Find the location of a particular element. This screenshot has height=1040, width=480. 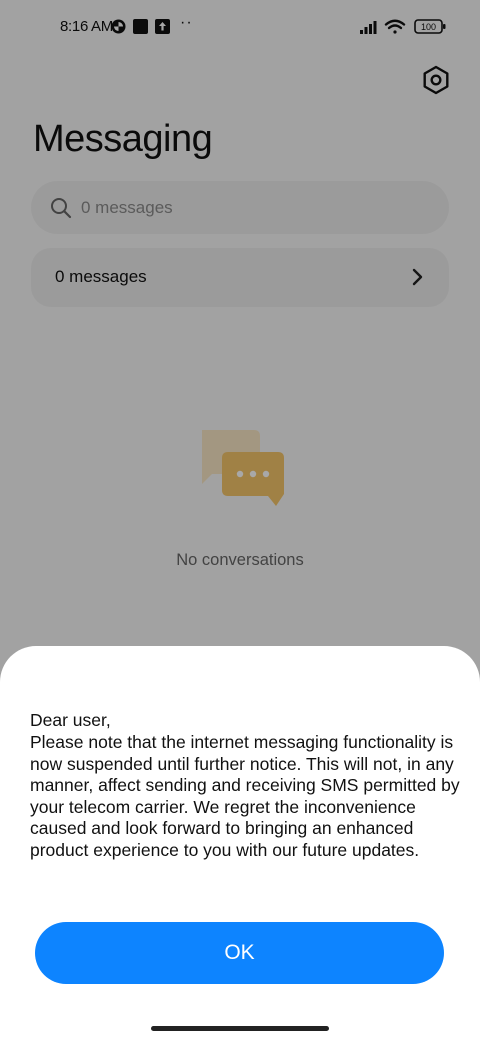

dialog-greeting: Dear user, is located at coordinates (70, 720).